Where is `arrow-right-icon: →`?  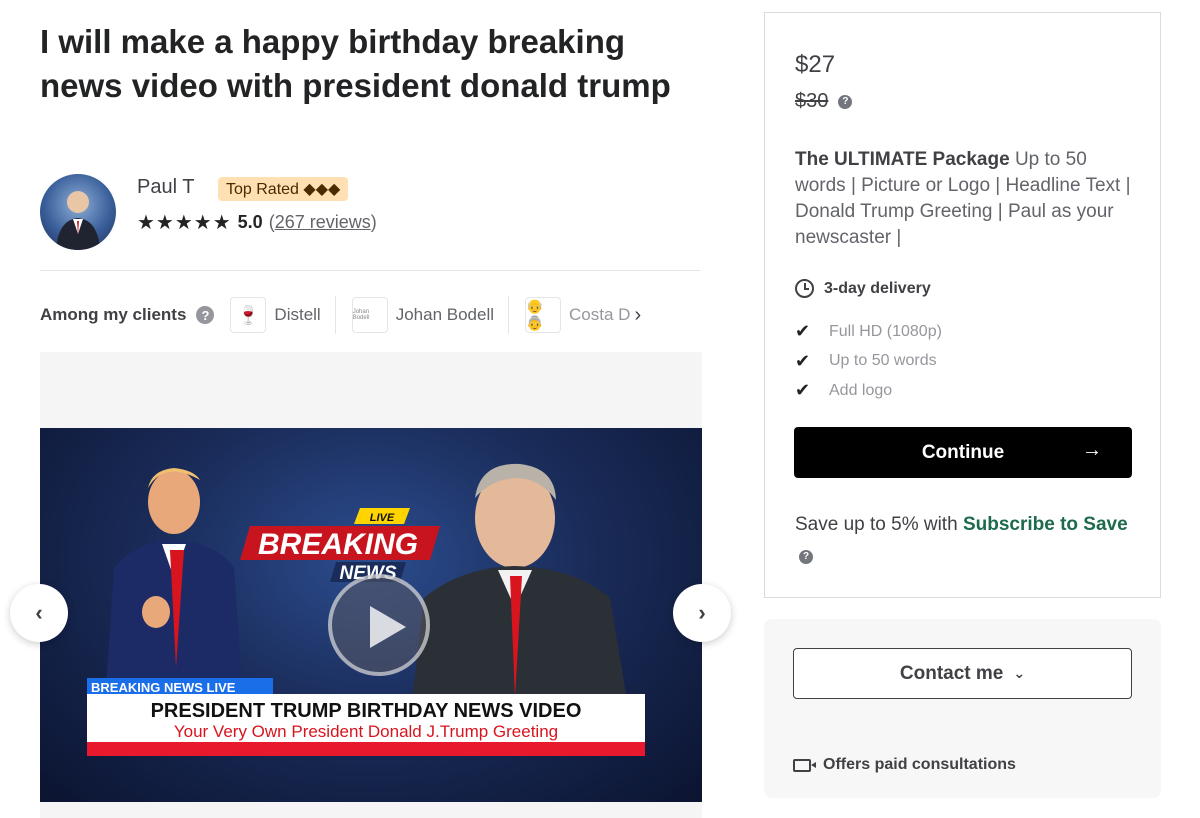 arrow-right-icon: → is located at coordinates (1092, 450).